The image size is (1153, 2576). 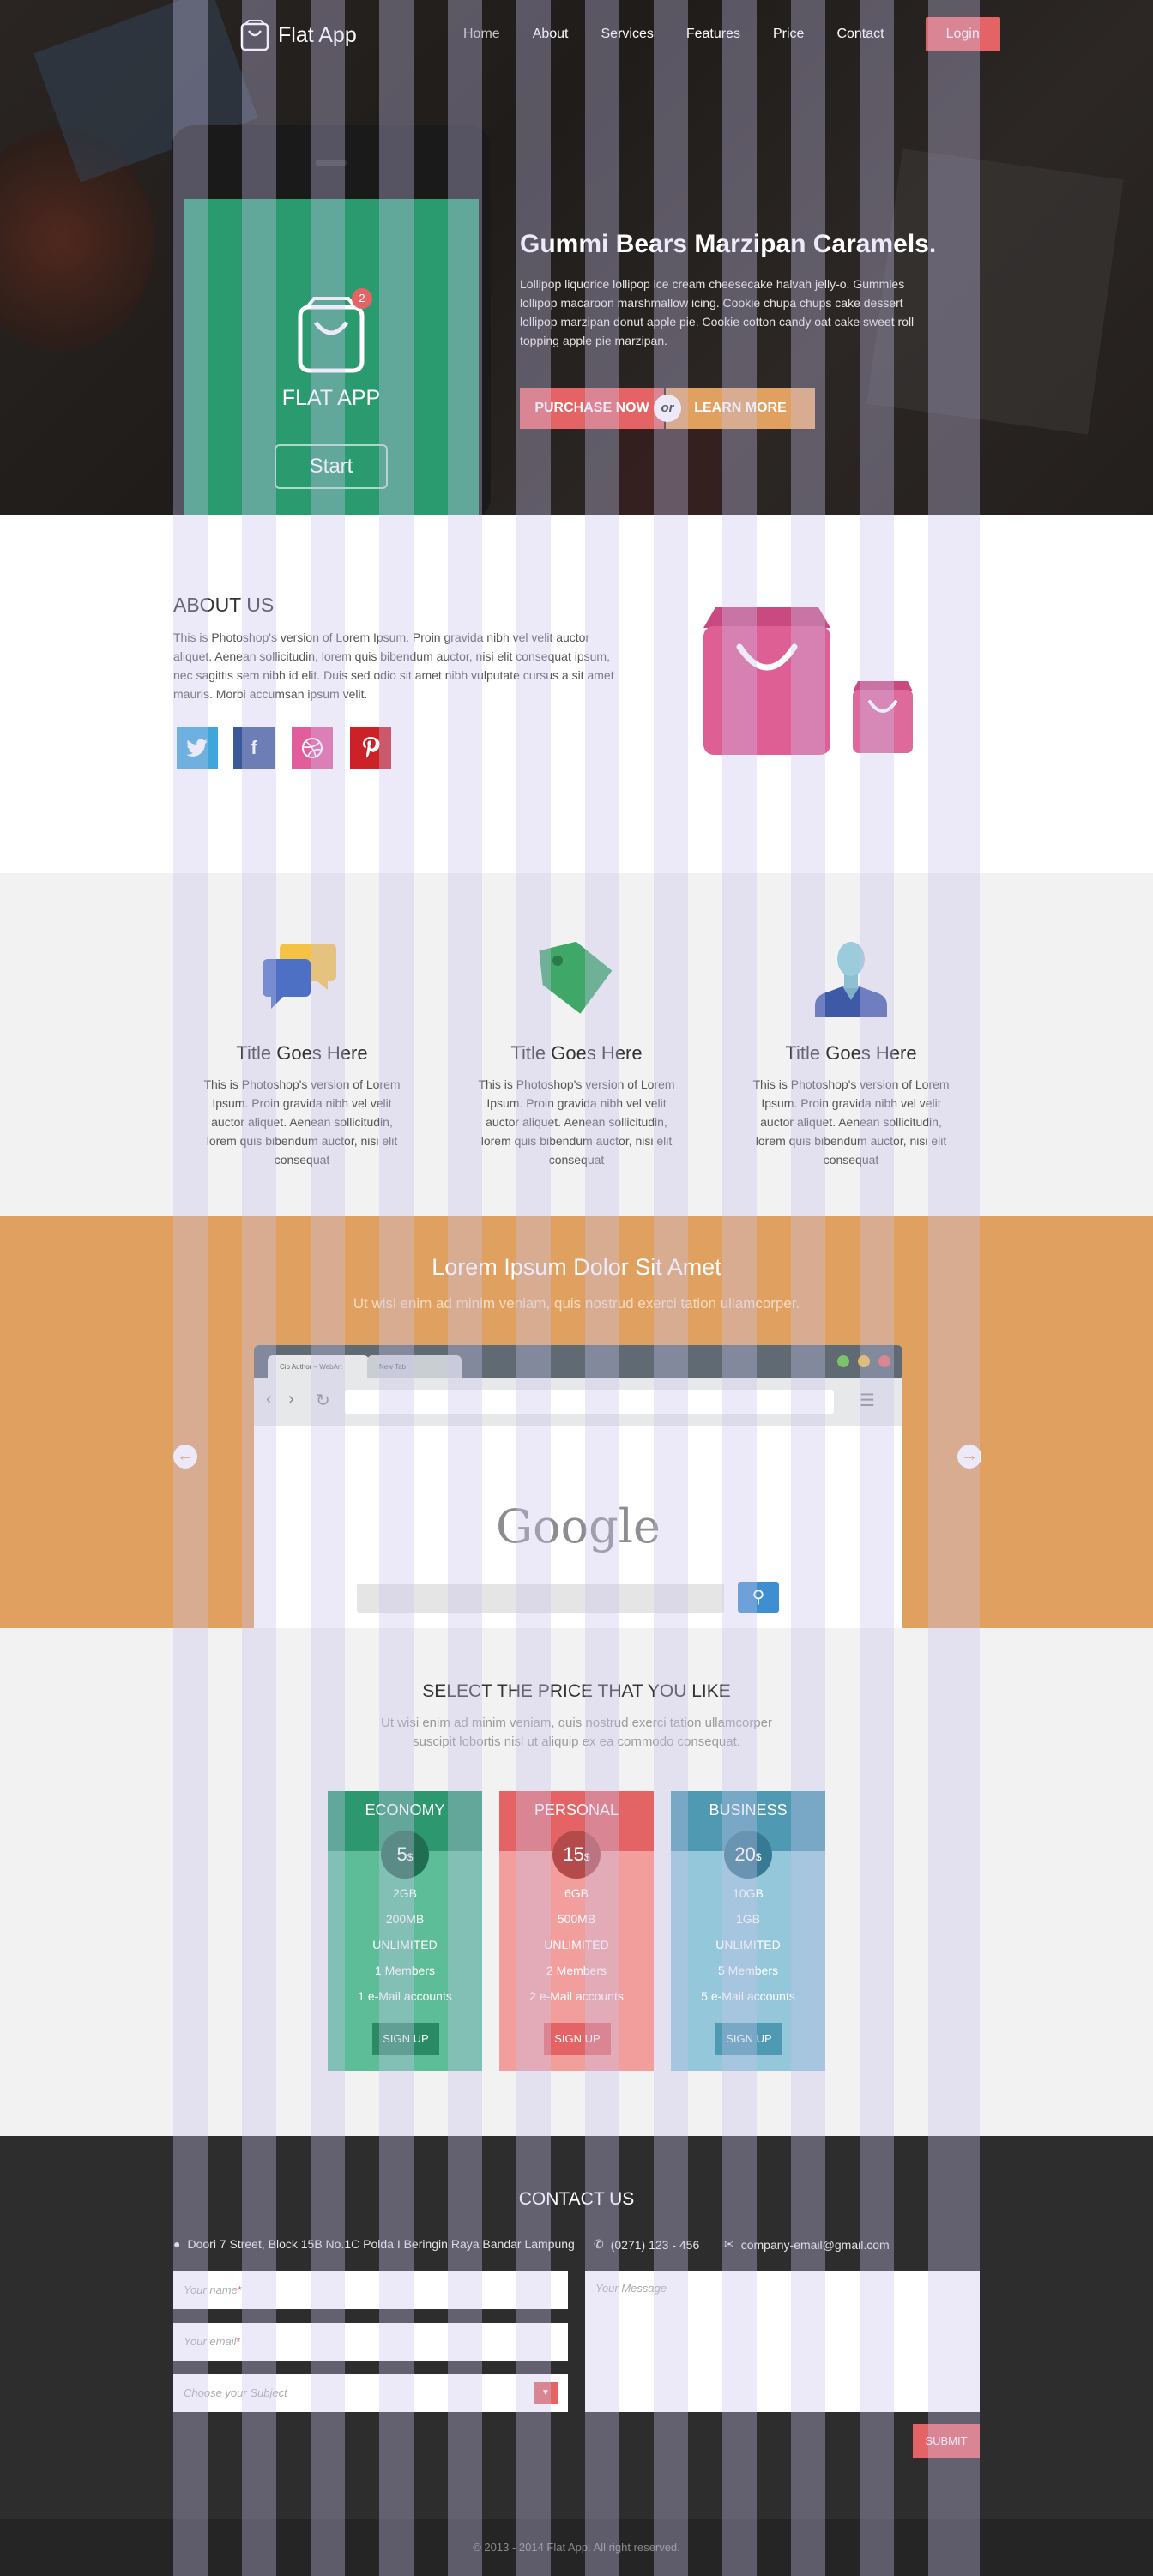 I want to click on back-icon: ‹, so click(x=269, y=1399).